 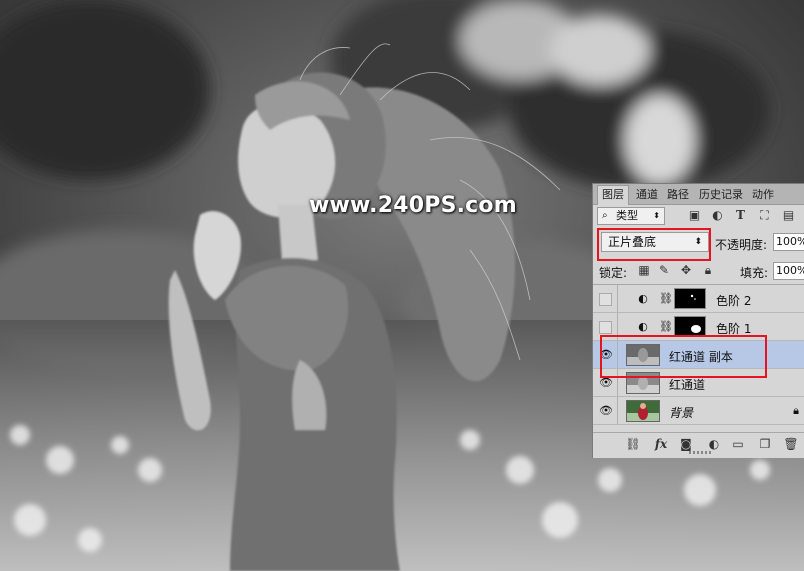 What do you see at coordinates (605, 215) in the screenshot?
I see `search-icon: ⌕` at bounding box center [605, 215].